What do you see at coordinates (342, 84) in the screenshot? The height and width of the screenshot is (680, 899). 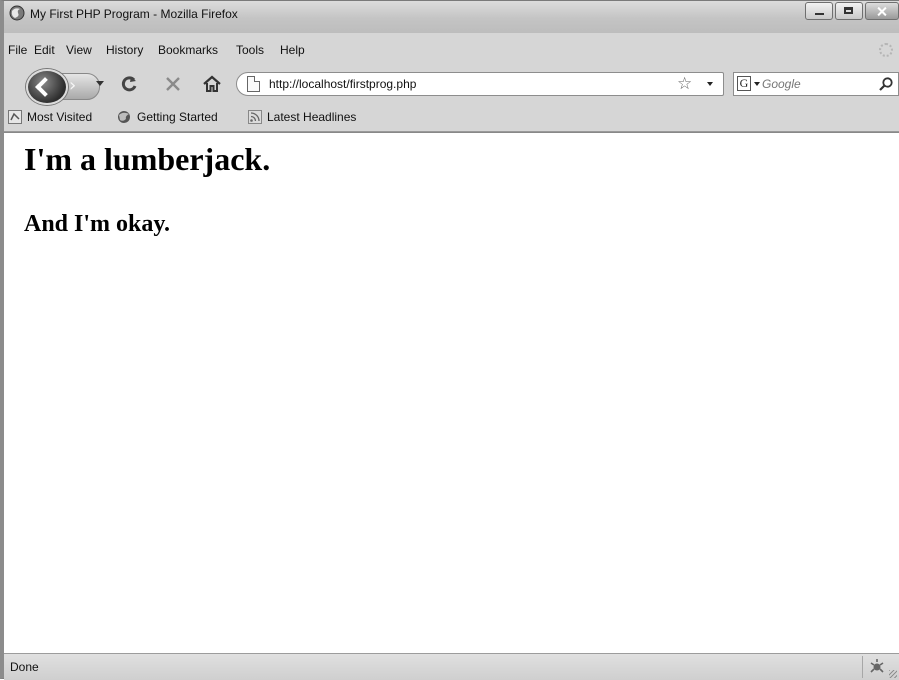 I see `url-text: http://localhost/firstprog.php` at bounding box center [342, 84].